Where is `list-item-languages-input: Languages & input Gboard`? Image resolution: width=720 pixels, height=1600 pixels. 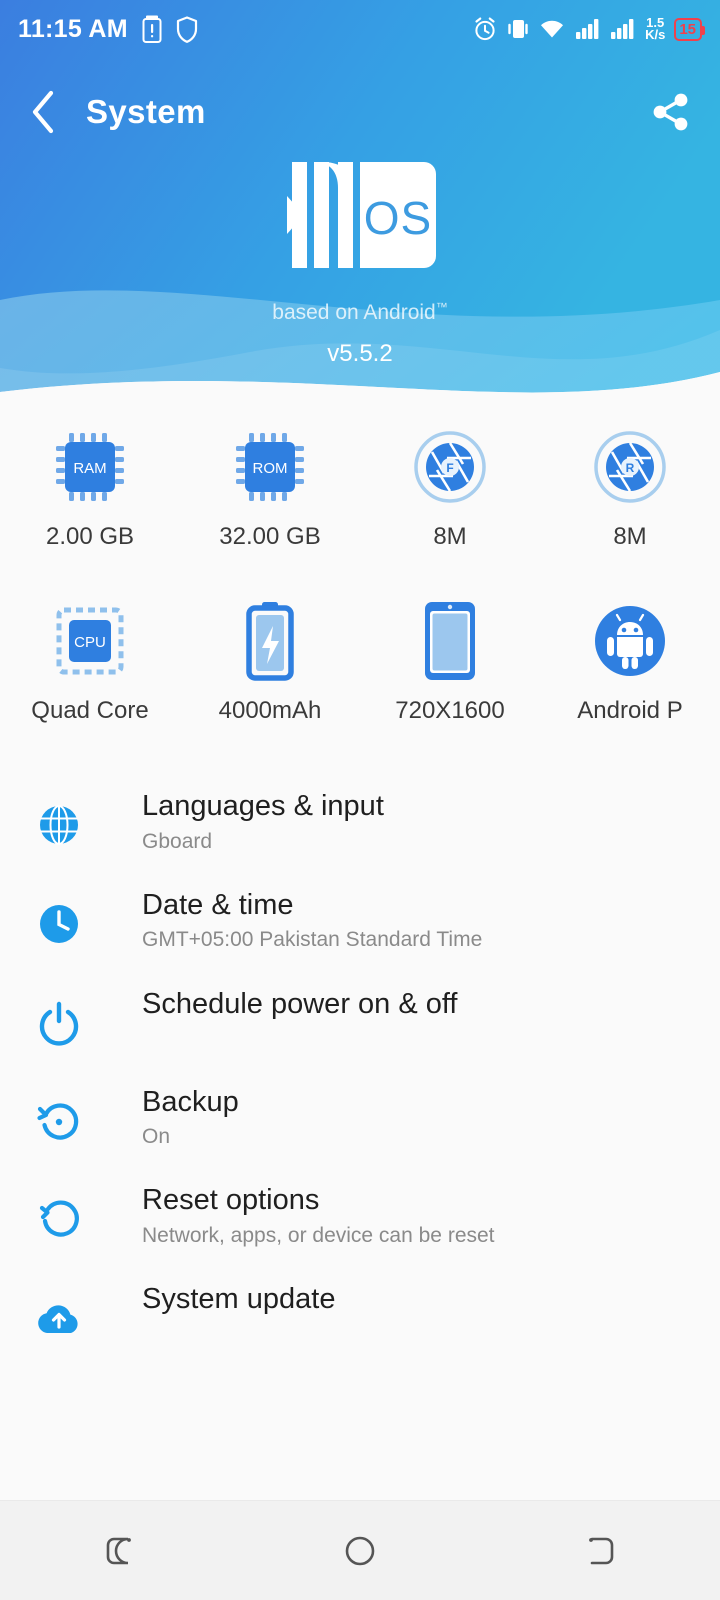 list-item-languages-input: Languages & input Gboard is located at coordinates (360, 819).